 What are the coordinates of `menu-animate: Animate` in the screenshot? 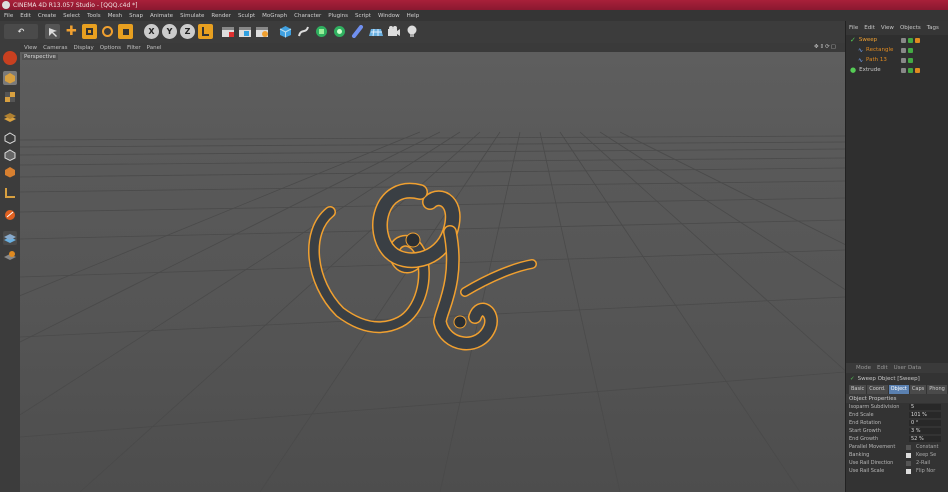 It's located at (161, 16).